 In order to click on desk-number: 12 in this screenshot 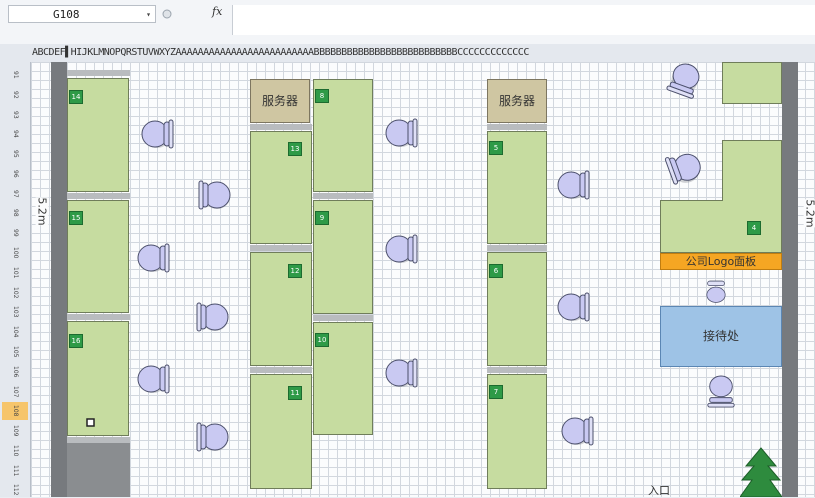, I will do `click(295, 271)`.